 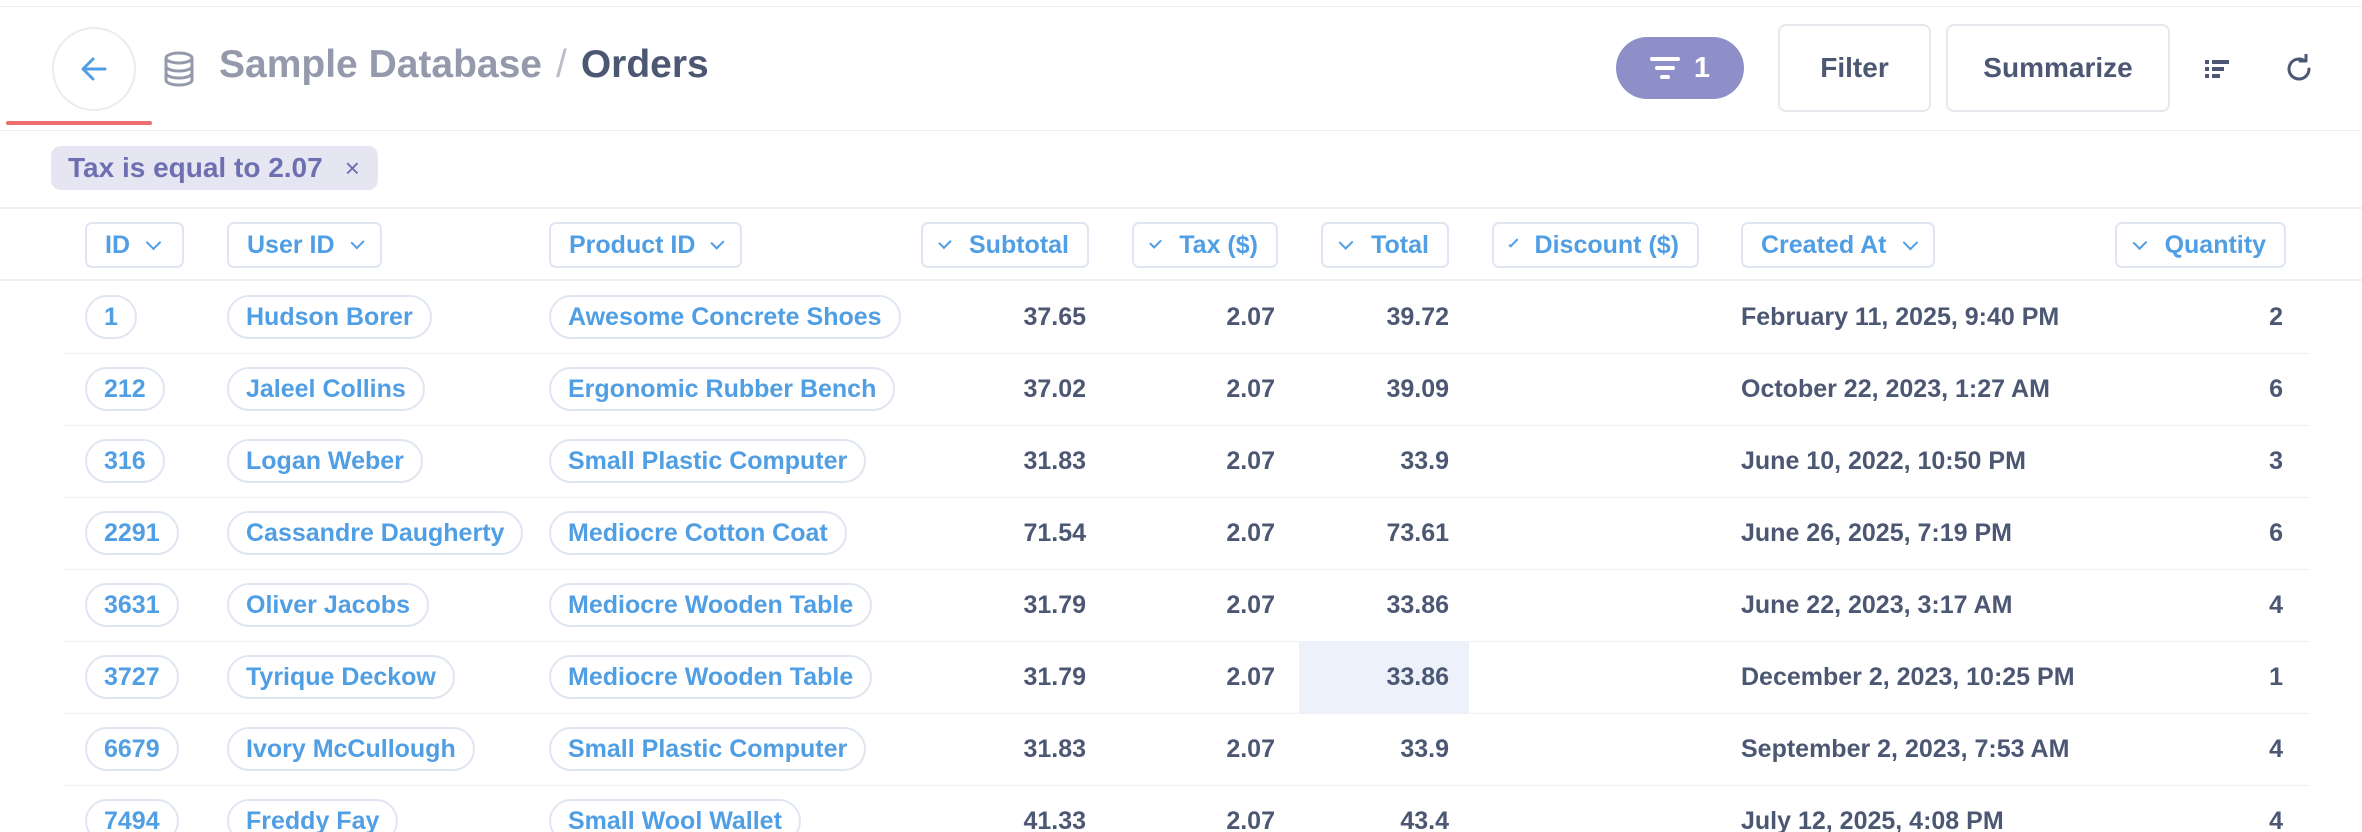 What do you see at coordinates (1838, 245) in the screenshot?
I see `column-header-created-at: Created At` at bounding box center [1838, 245].